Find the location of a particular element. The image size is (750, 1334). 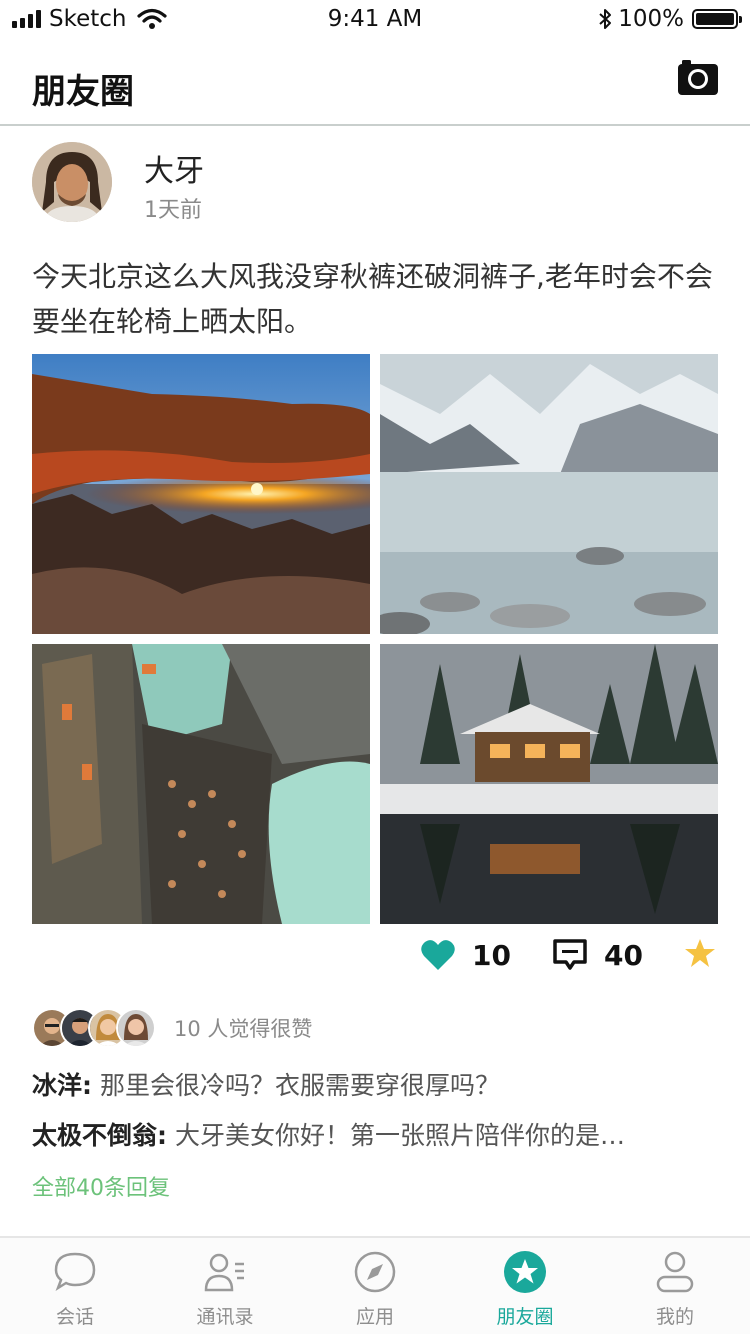

winter-cabin-photo is located at coordinates (549, 784).